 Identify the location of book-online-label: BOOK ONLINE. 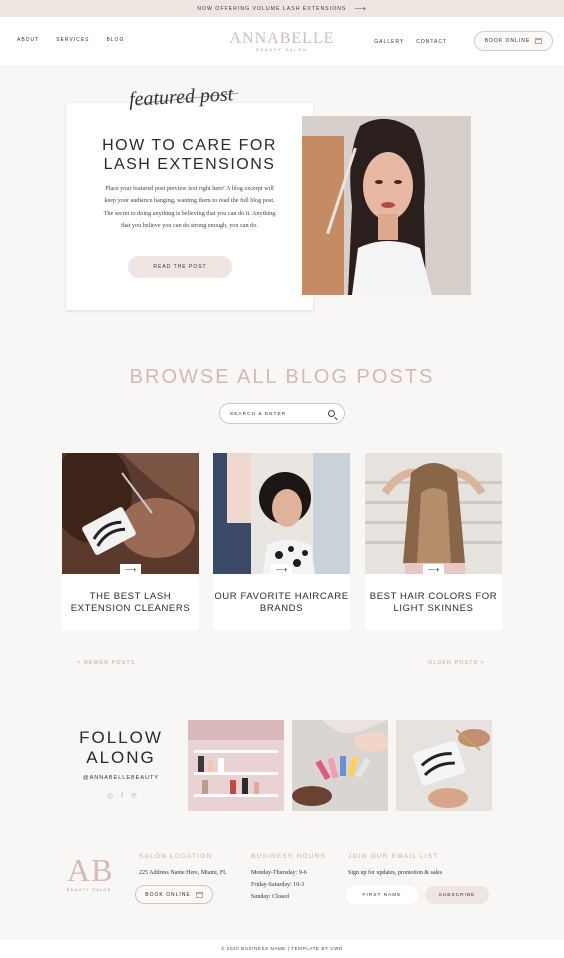
(507, 41).